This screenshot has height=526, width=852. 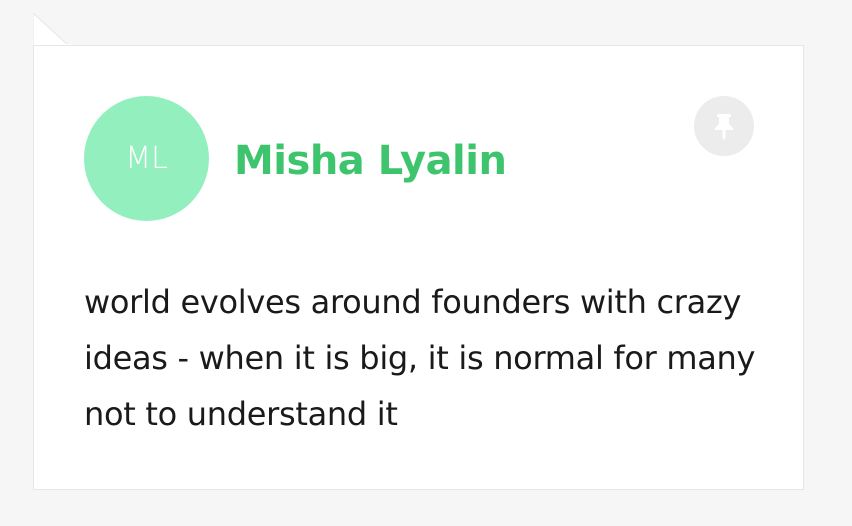 I want to click on pin-icon, so click(x=724, y=127).